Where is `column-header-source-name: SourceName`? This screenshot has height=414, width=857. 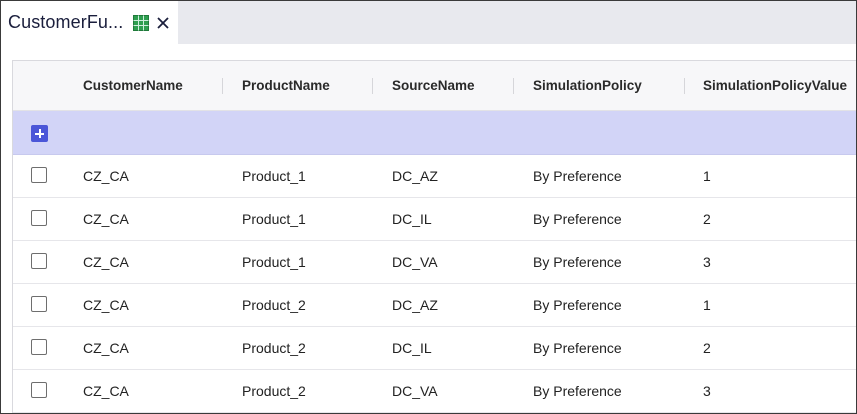
column-header-source-name: SourceName is located at coordinates (433, 86).